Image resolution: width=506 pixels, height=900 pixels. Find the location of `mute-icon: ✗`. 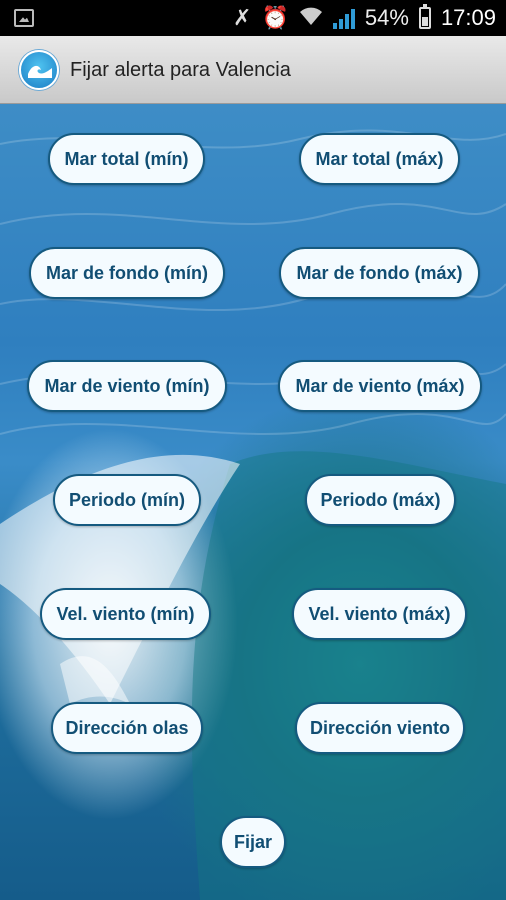

mute-icon: ✗ is located at coordinates (242, 17).